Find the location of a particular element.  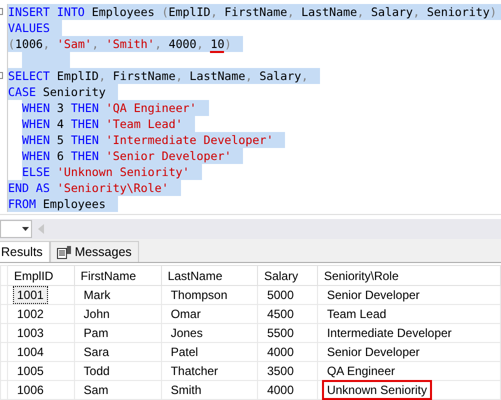

column-header: Salary is located at coordinates (288, 276).